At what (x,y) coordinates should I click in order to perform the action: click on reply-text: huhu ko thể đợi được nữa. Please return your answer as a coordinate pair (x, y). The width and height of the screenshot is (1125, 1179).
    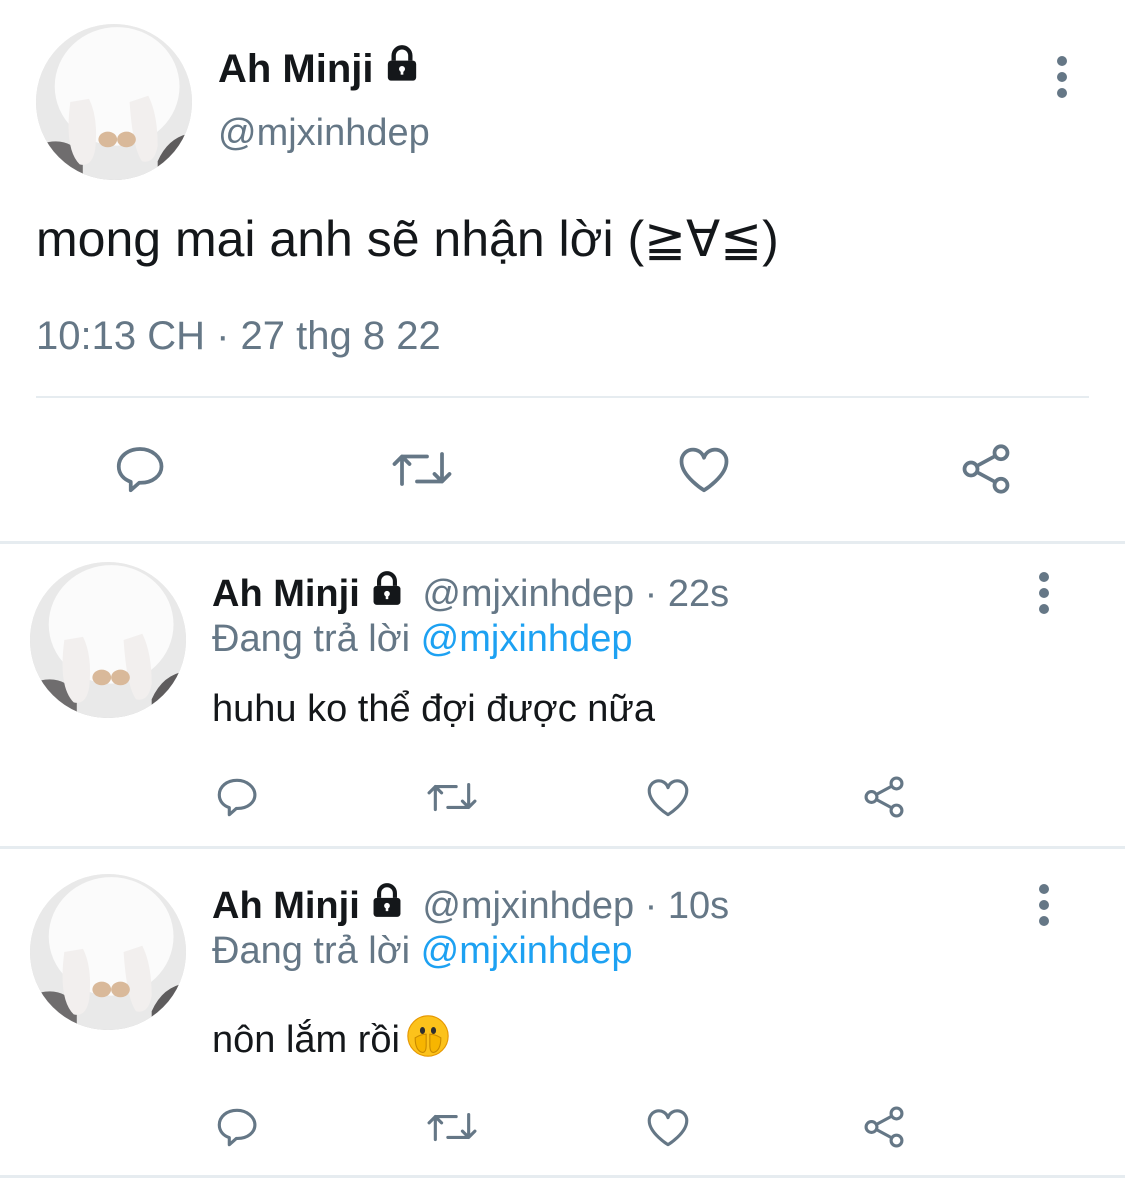
    Looking at the image, I should click on (433, 709).